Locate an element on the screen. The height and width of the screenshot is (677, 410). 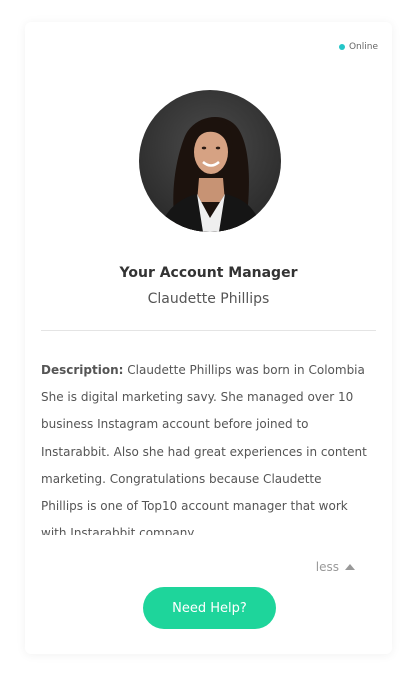
avatar-image is located at coordinates (211, 174).